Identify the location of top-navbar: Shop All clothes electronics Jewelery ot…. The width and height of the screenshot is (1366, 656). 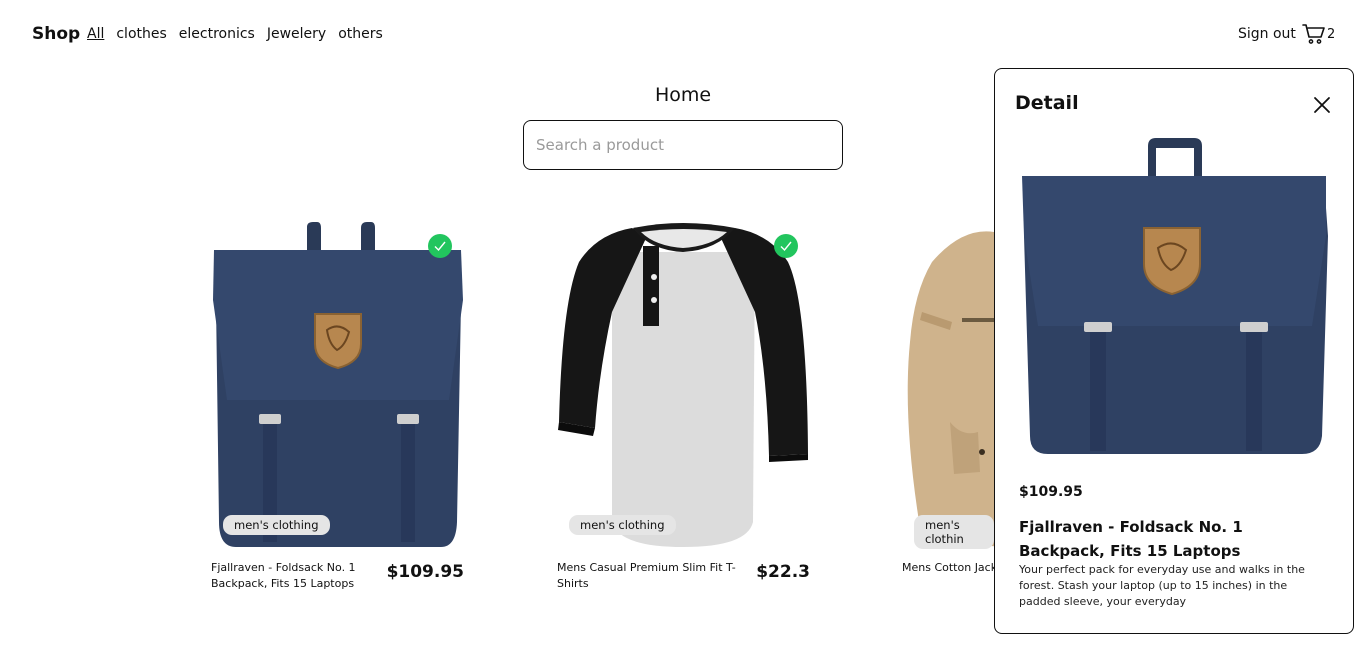
(683, 35).